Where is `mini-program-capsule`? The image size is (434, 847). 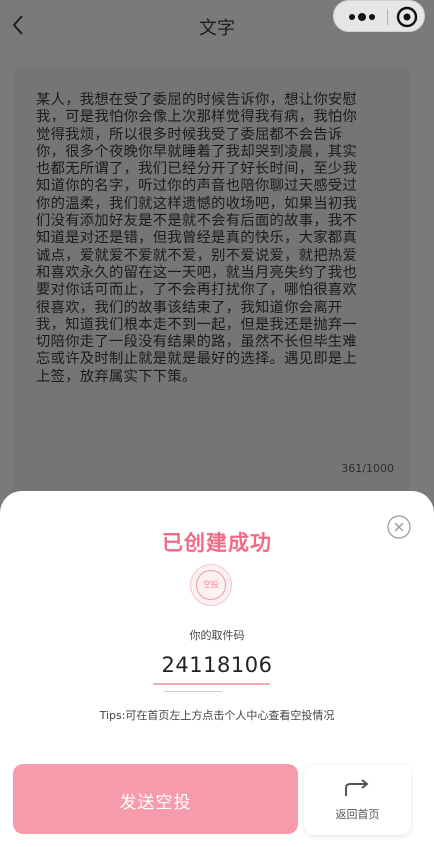
mini-program-capsule is located at coordinates (379, 16).